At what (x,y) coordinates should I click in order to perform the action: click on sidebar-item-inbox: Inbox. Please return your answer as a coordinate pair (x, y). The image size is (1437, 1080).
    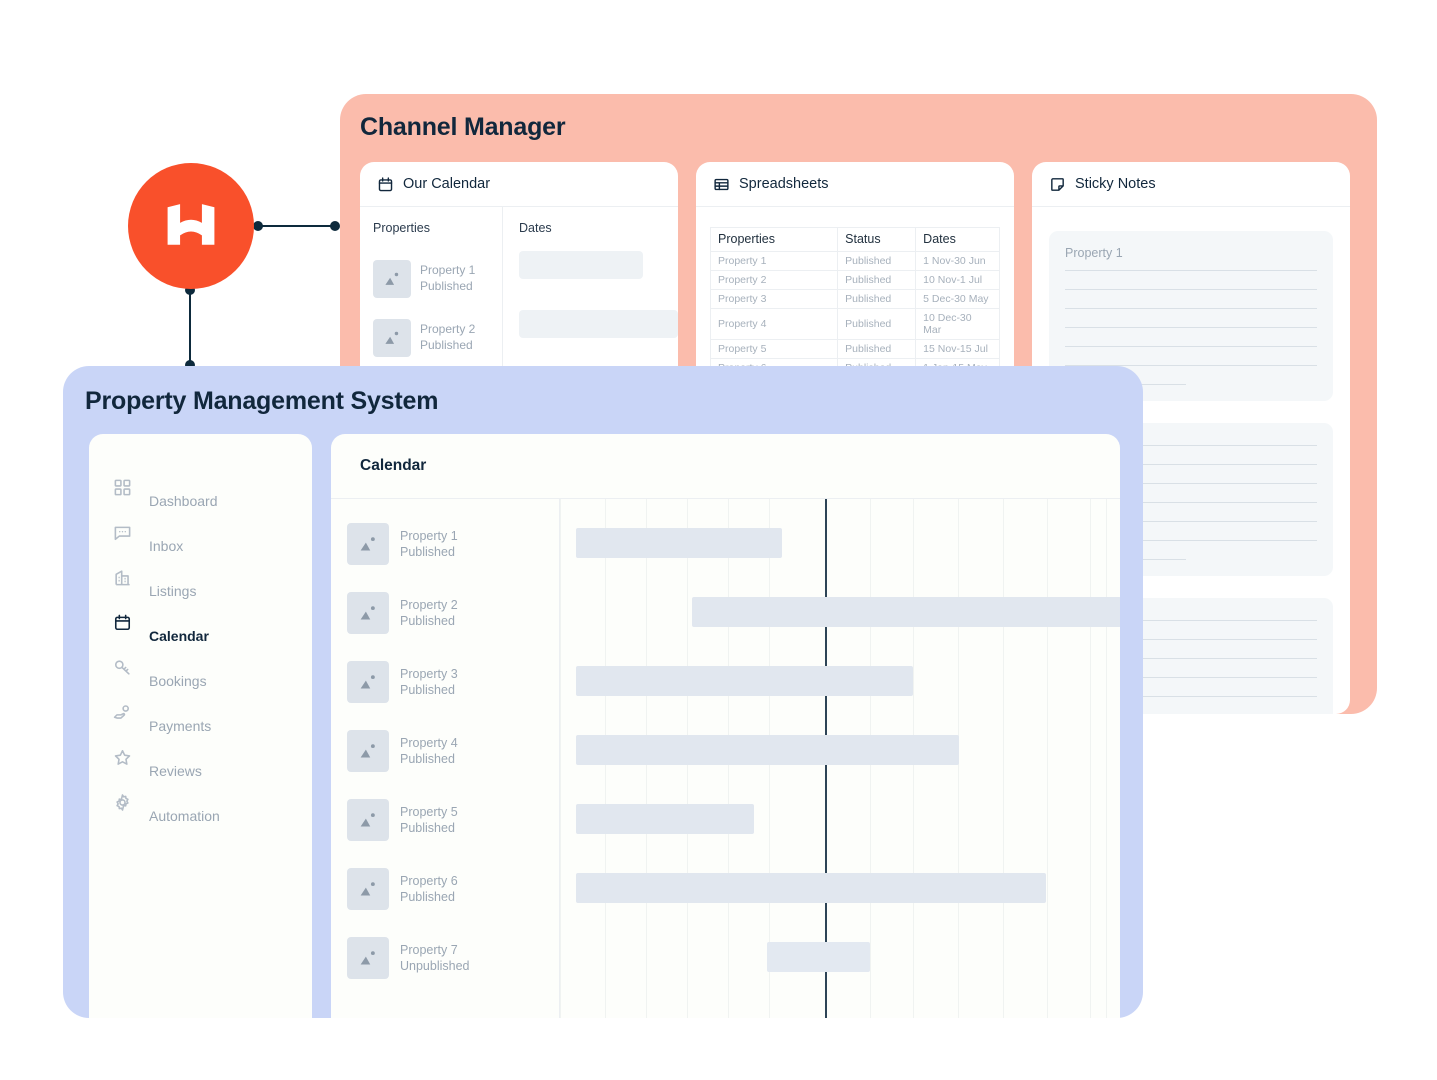
    Looking at the image, I should click on (200, 538).